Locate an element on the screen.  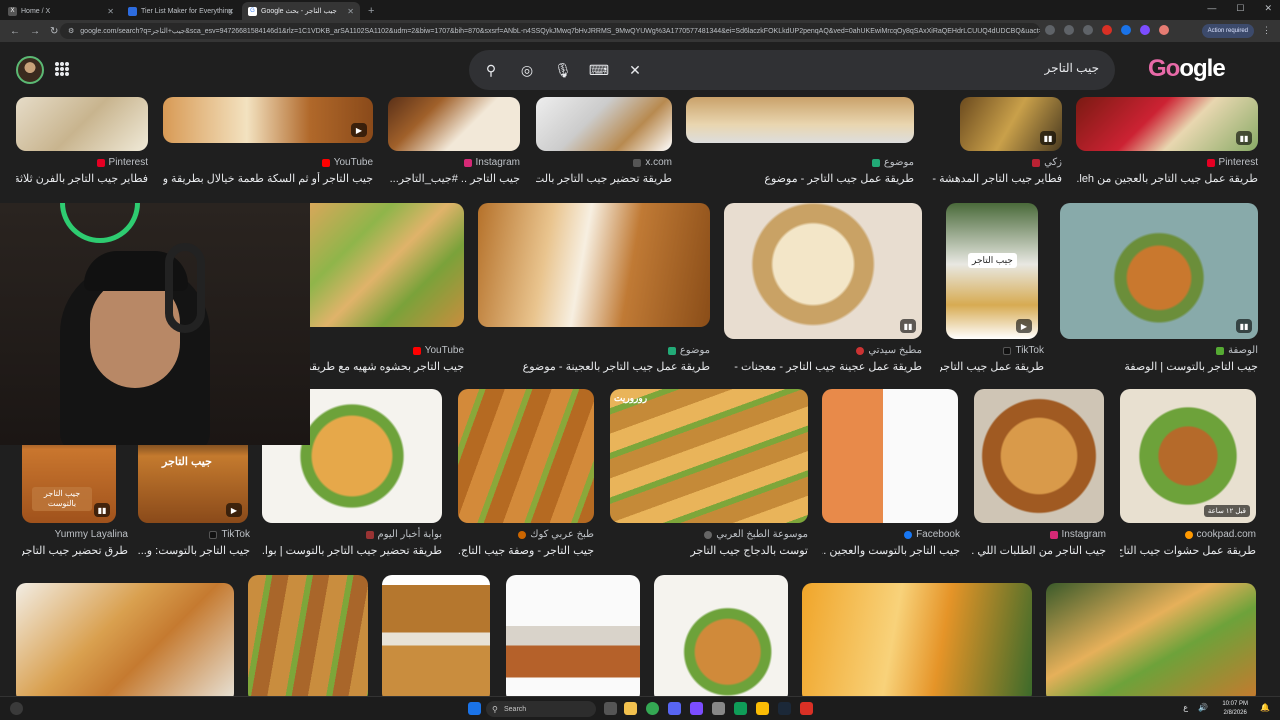
action-required-button: Action required is located at coordinates (1227, 31).